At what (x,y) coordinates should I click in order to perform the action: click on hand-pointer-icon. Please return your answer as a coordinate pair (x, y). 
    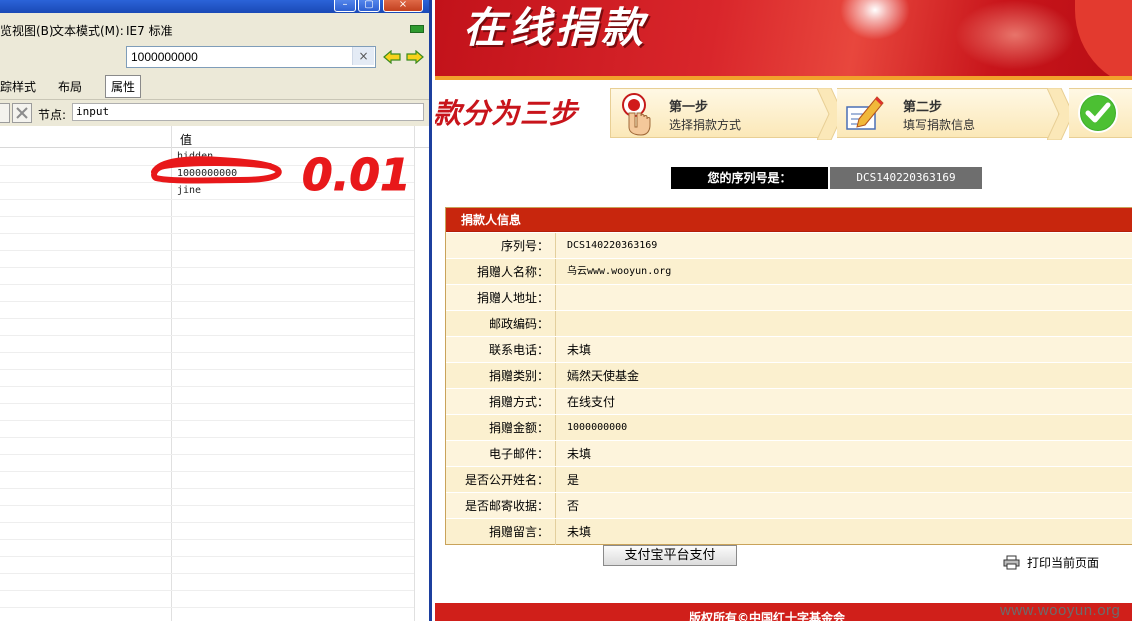
    Looking at the image, I should click on (636, 114).